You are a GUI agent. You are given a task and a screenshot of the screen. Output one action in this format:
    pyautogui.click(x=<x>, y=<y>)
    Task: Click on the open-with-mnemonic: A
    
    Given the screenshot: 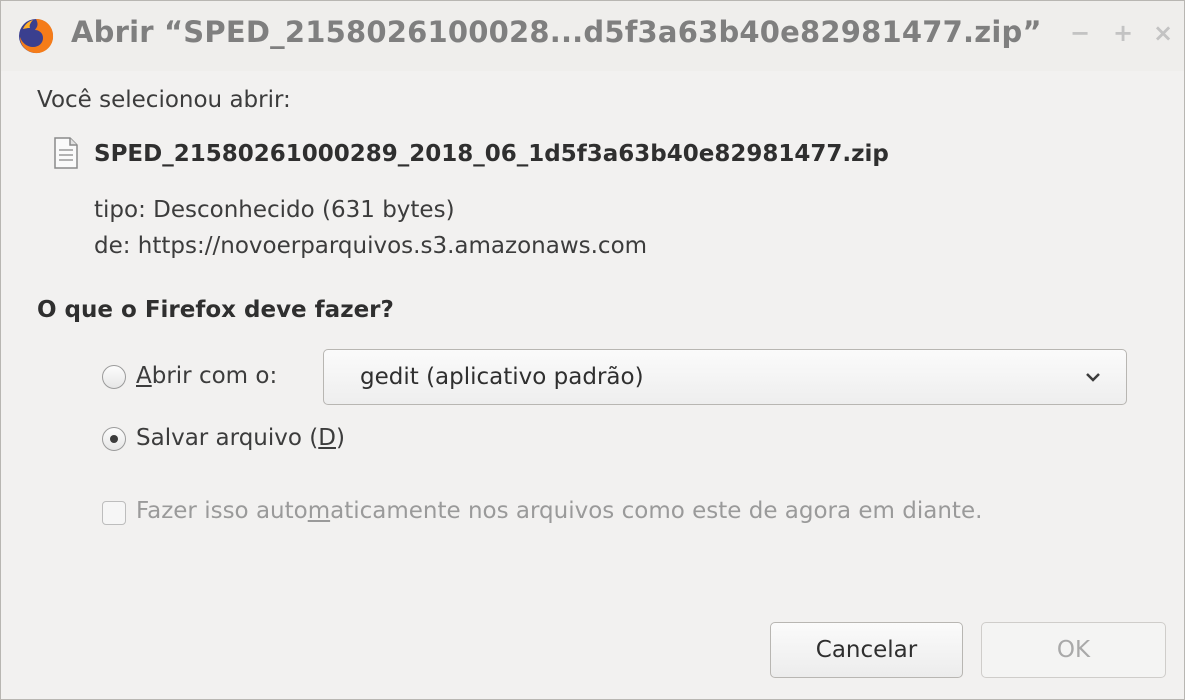 What is the action you would take?
    pyautogui.click(x=144, y=376)
    